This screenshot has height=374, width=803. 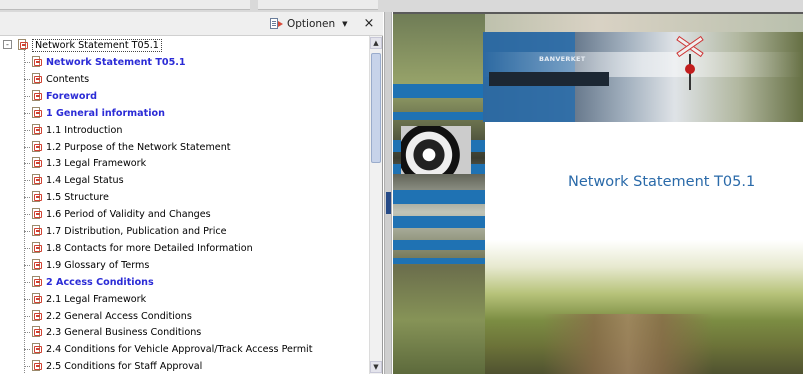 What do you see at coordinates (184, 299) in the screenshot?
I see `bookmark-item: 2.1 Legal Framework` at bounding box center [184, 299].